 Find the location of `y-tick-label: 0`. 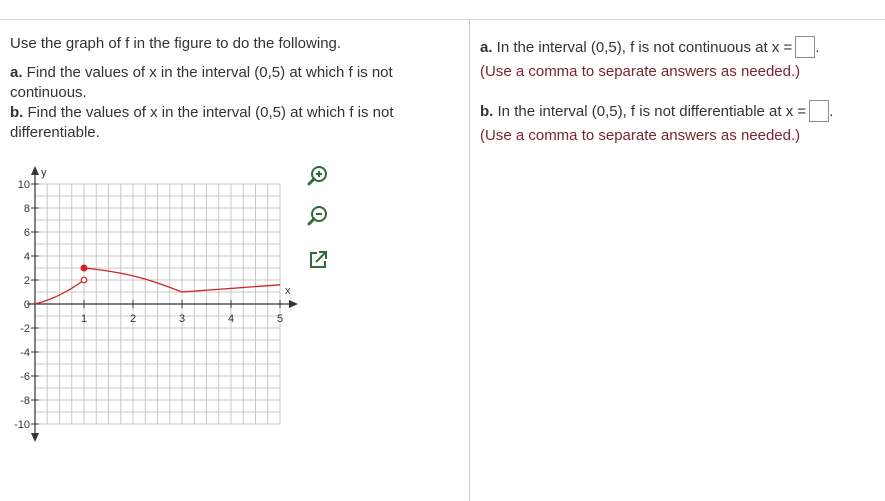

y-tick-label: 0 is located at coordinates (27, 305).